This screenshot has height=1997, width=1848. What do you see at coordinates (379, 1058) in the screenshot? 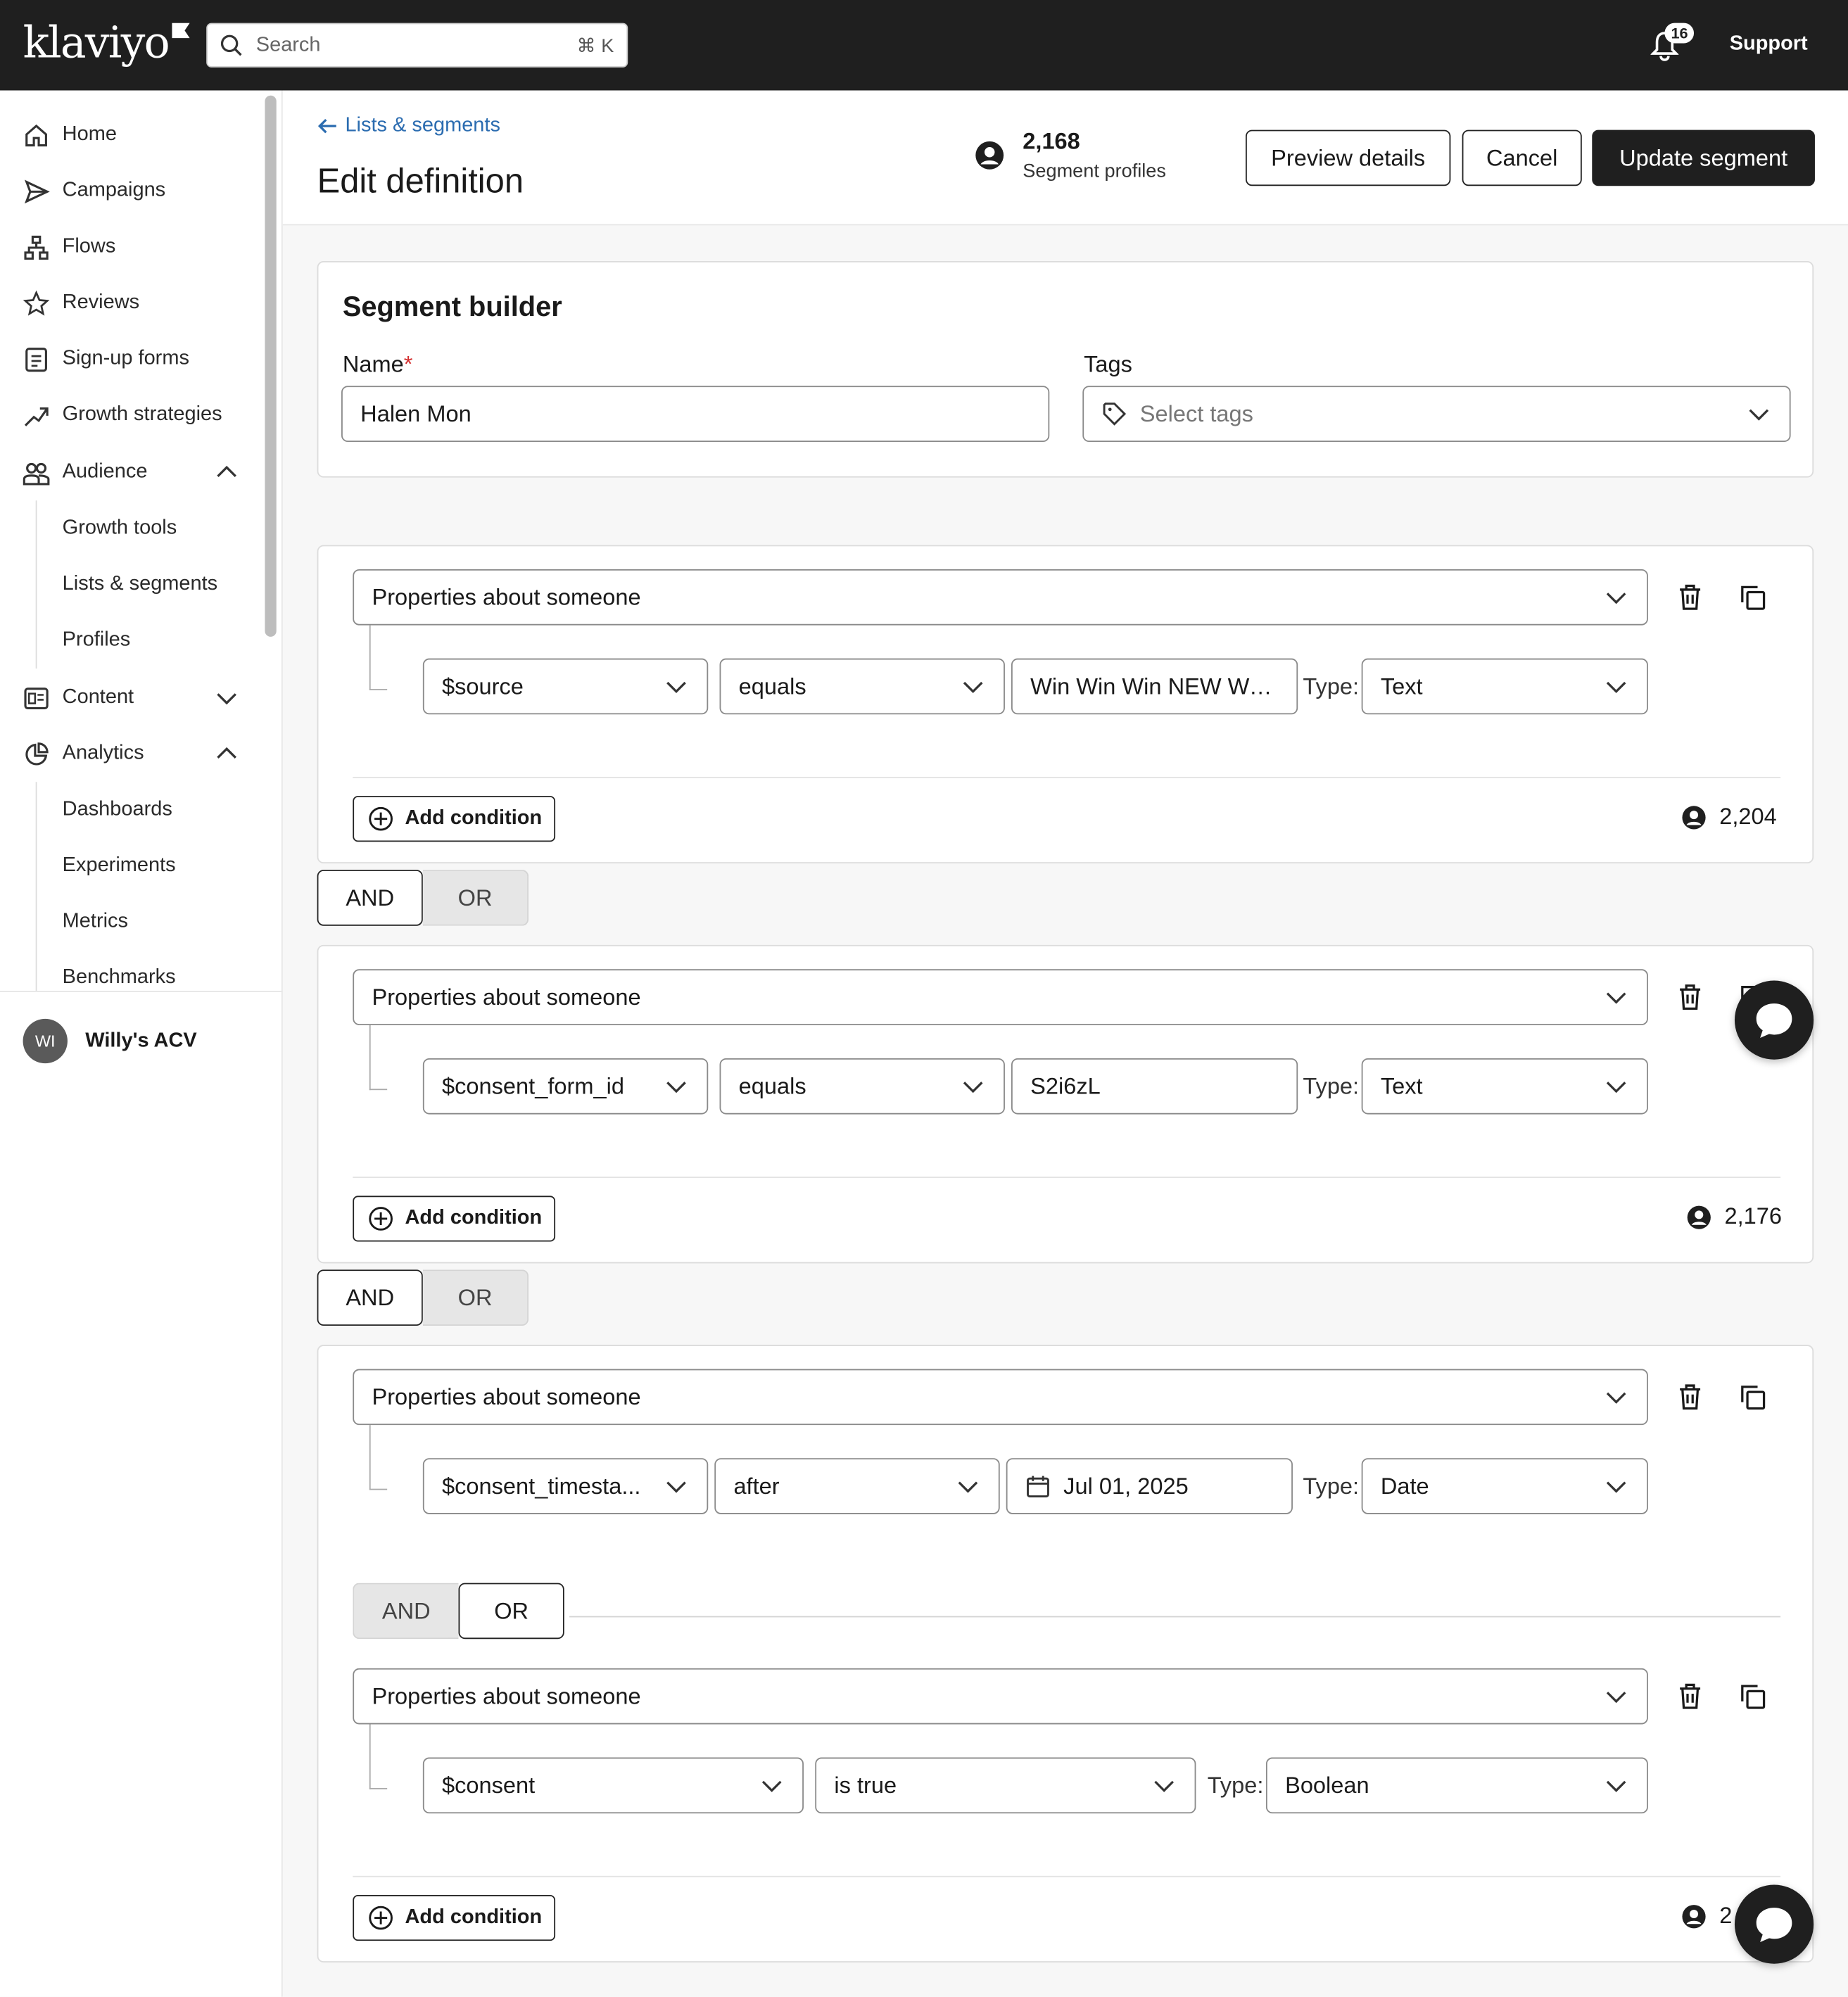
I see `tree-connector` at bounding box center [379, 1058].